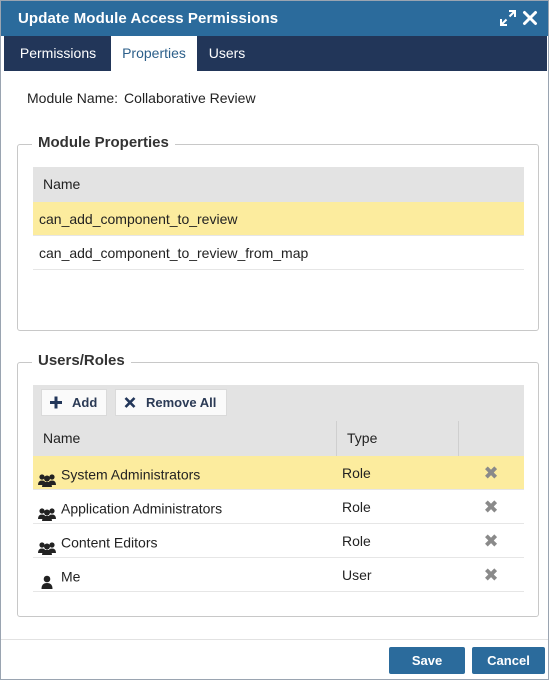 The height and width of the screenshot is (680, 549). What do you see at coordinates (73, 98) in the screenshot?
I see `module-name-label: Module Name:` at bounding box center [73, 98].